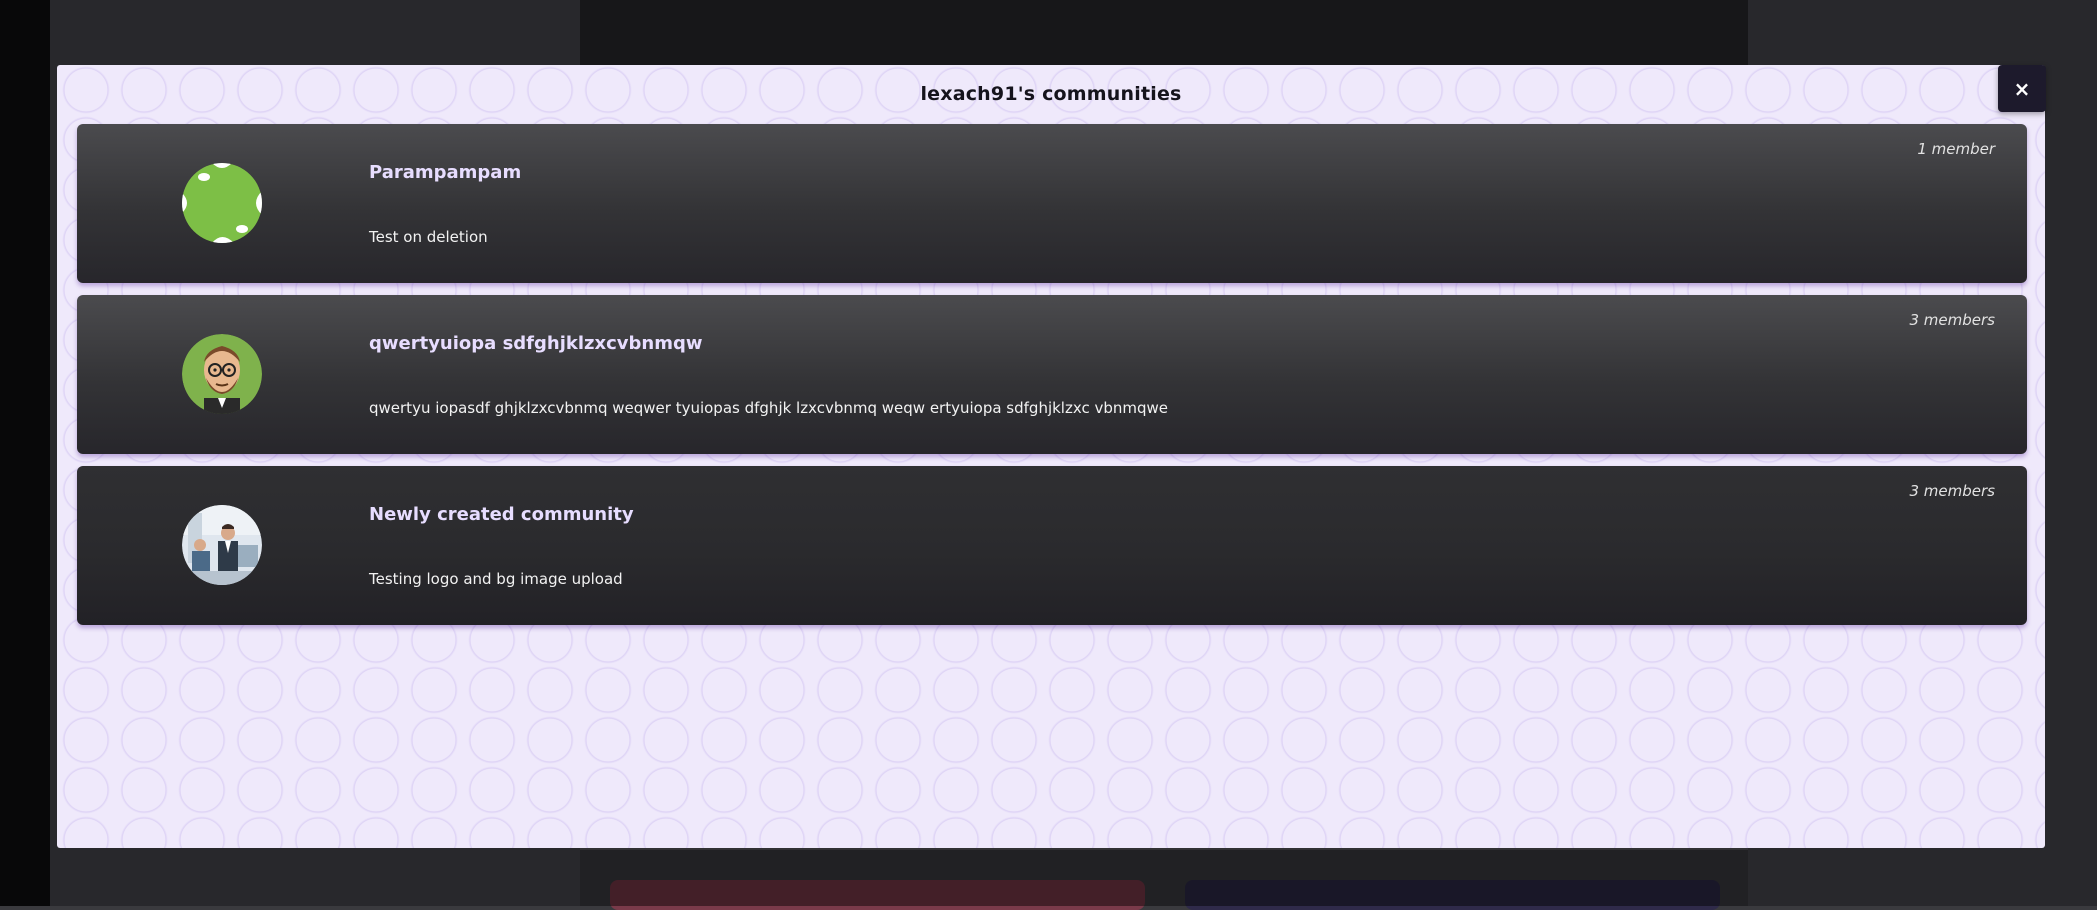 The height and width of the screenshot is (910, 2097). I want to click on member-count: 1 member, so click(1956, 149).